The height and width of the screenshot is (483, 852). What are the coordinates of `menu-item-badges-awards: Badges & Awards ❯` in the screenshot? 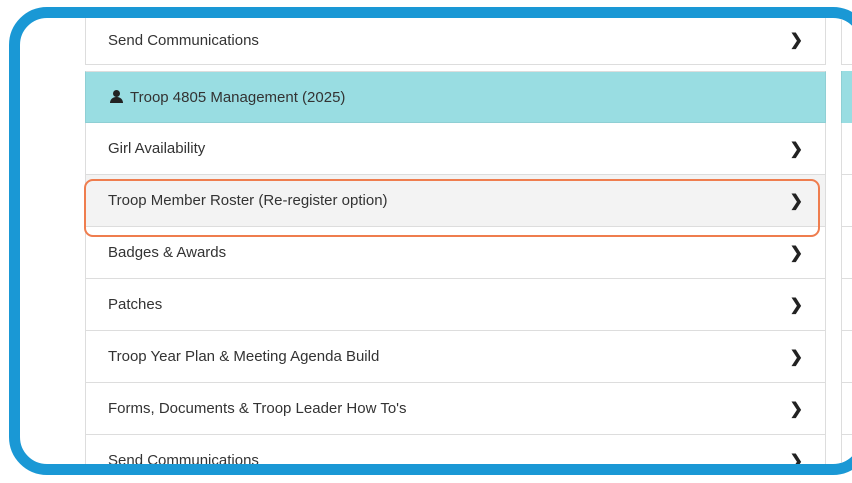 It's located at (455, 253).